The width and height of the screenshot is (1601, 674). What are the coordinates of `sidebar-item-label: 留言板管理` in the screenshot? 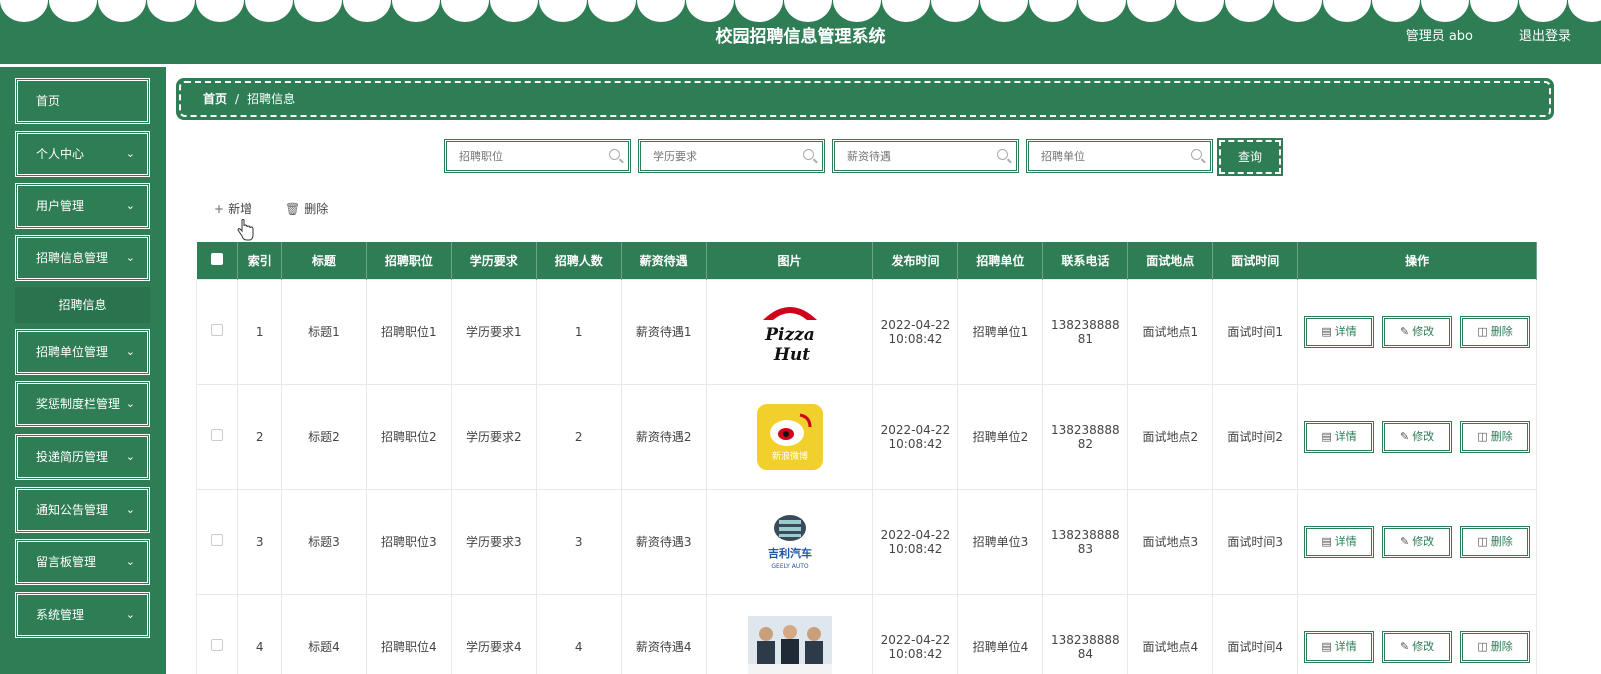 It's located at (66, 562).